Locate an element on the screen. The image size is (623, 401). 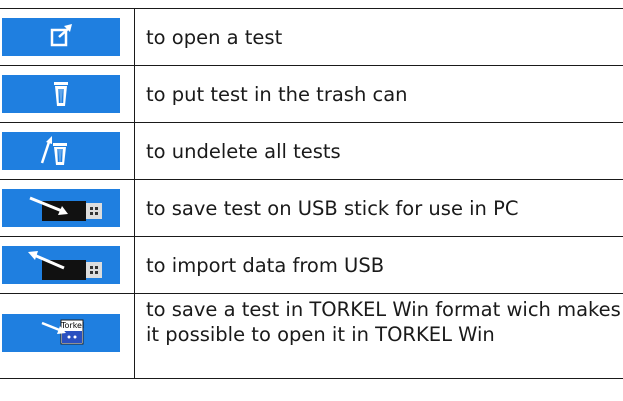
usb-export-icon is located at coordinates (65, 208).